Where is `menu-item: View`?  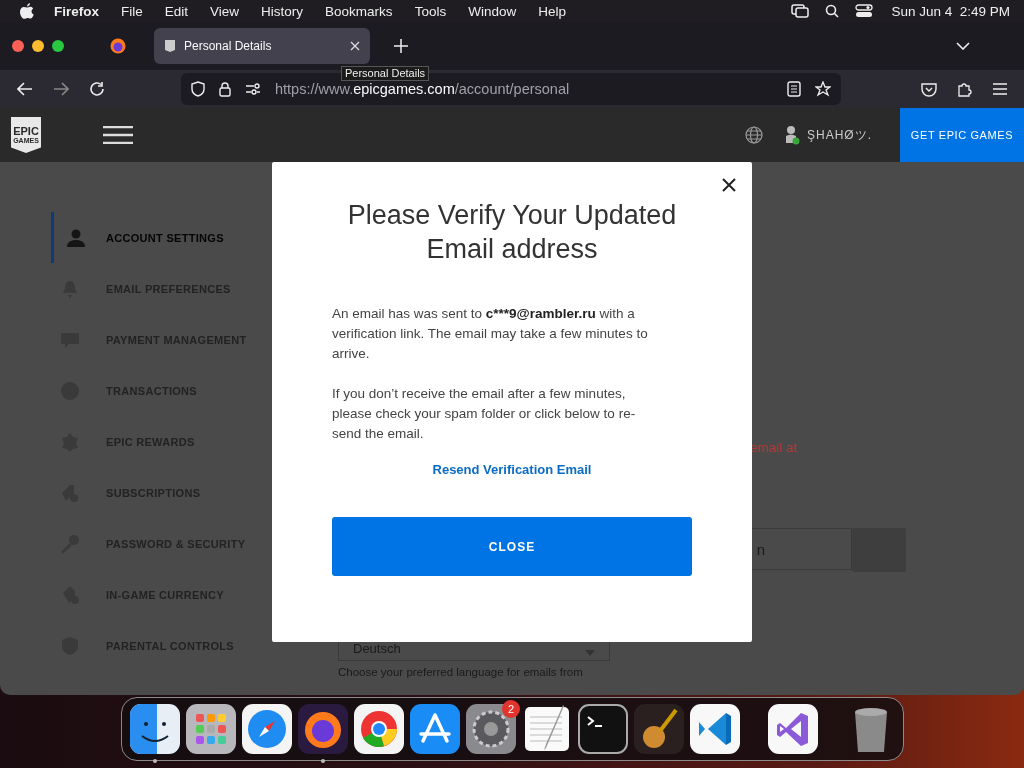
menu-item: View is located at coordinates (225, 11).